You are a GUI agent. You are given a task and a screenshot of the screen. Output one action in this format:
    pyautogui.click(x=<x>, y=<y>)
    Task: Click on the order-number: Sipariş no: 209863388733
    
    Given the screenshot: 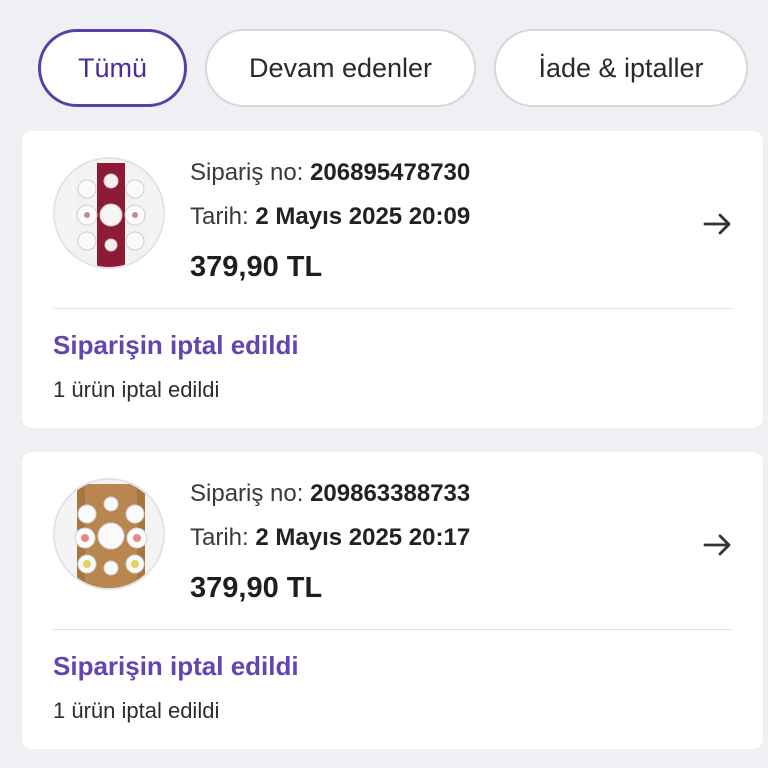 What is the action you would take?
    pyautogui.click(x=330, y=494)
    